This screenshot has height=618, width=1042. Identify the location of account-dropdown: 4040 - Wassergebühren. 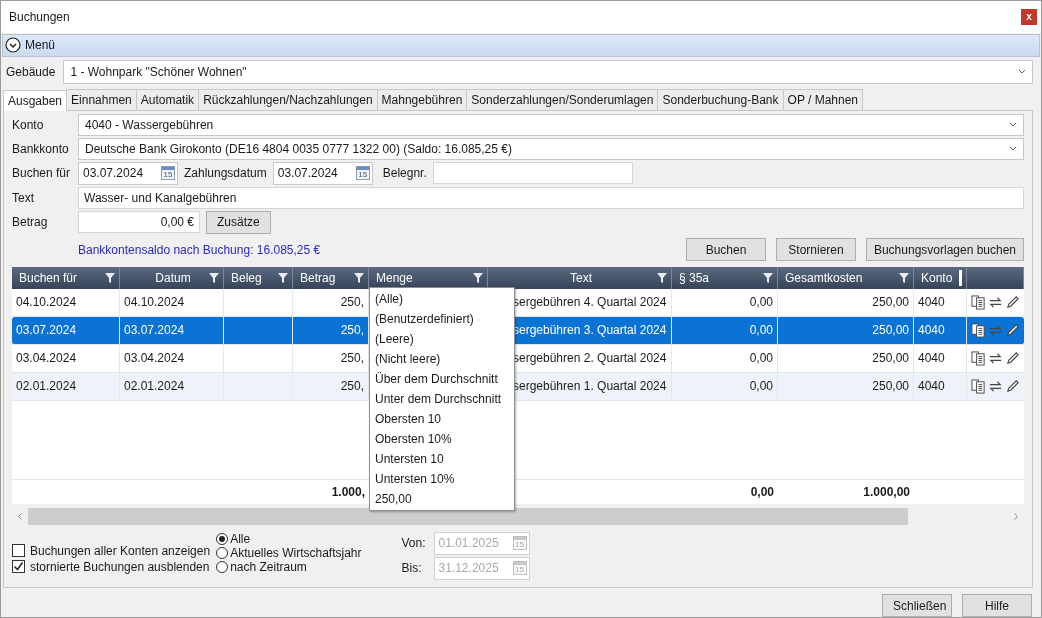
(551, 124).